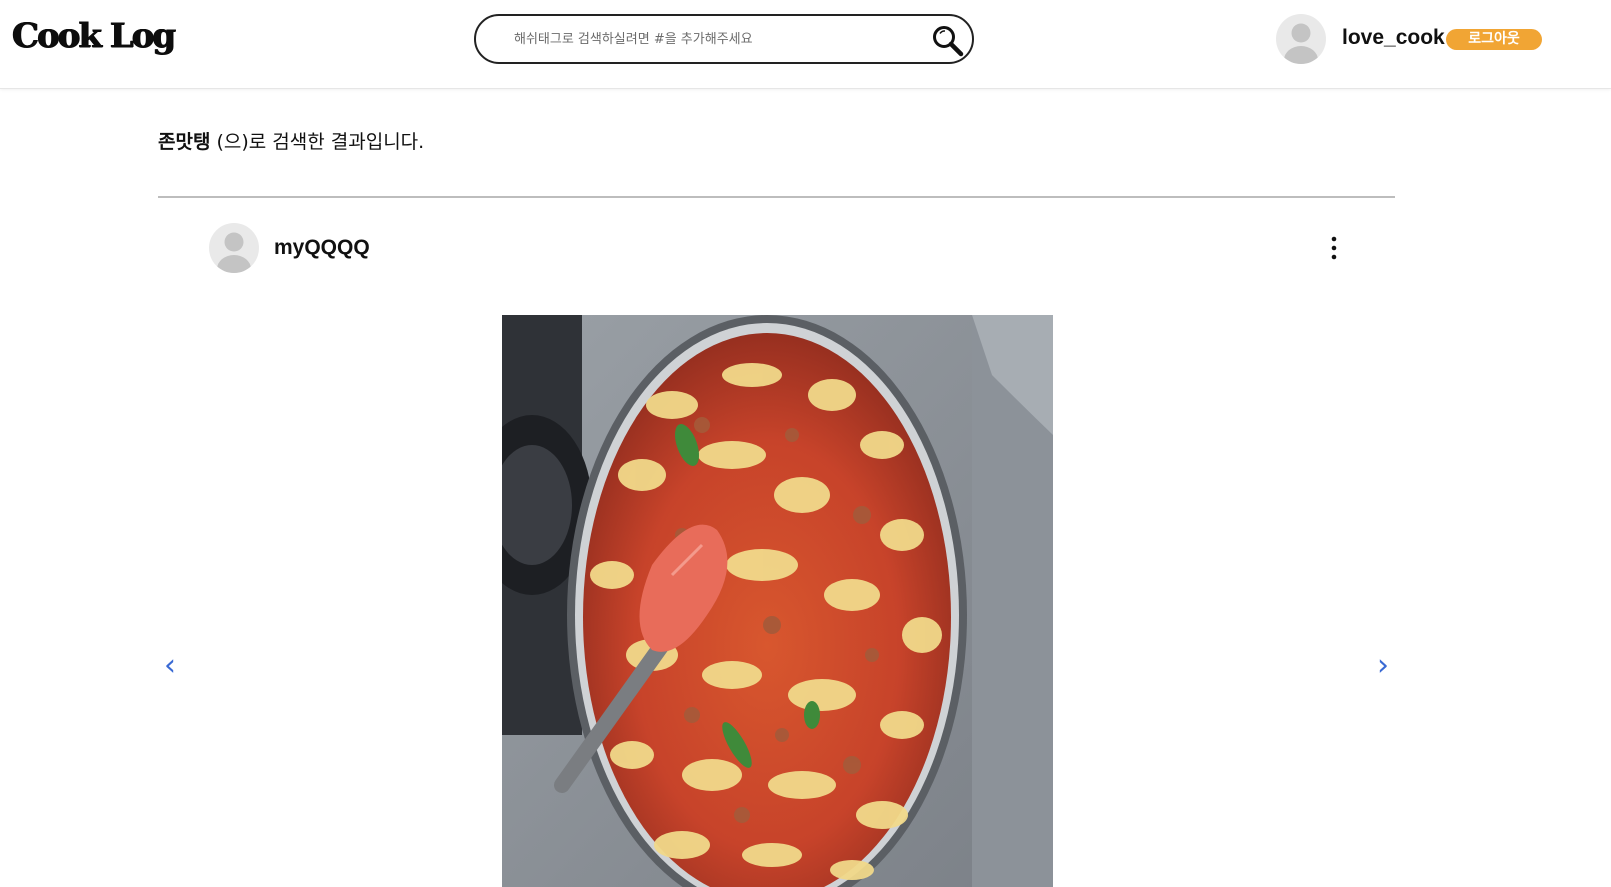 This screenshot has height=887, width=1611. Describe the element at coordinates (948, 41) in the screenshot. I see `search-icon` at that location.